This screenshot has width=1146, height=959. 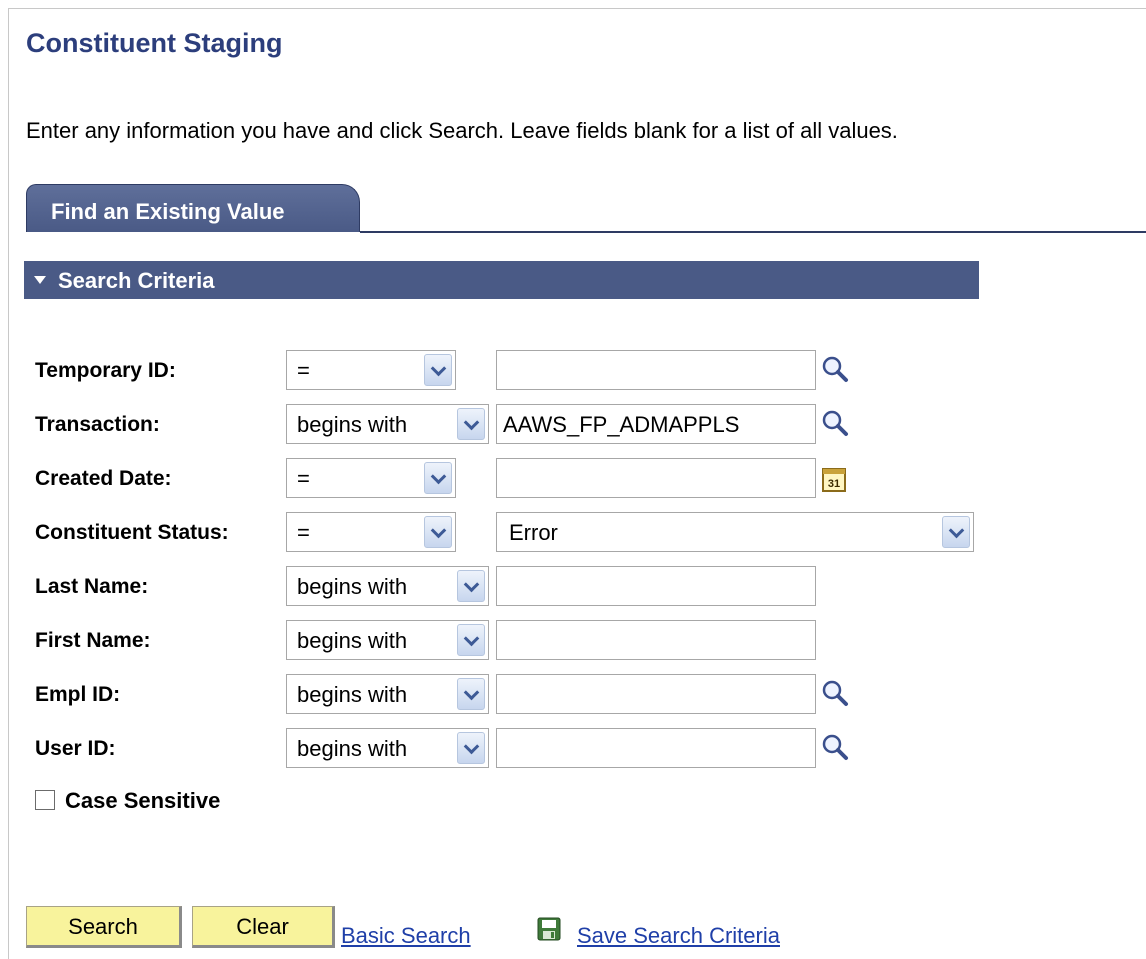 What do you see at coordinates (501, 280) in the screenshot?
I see `search-criteria-header: Search Criteria` at bounding box center [501, 280].